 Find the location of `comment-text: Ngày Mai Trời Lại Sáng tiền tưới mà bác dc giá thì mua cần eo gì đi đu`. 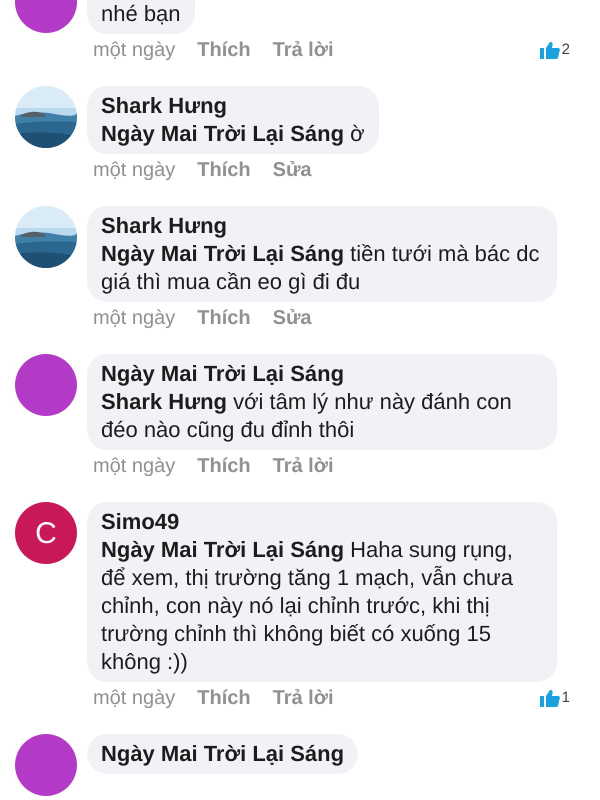

comment-text: Ngày Mai Trời Lại Sáng tiền tưới mà bác dc giá thì mua cần eo gì đi đu is located at coordinates (320, 268).